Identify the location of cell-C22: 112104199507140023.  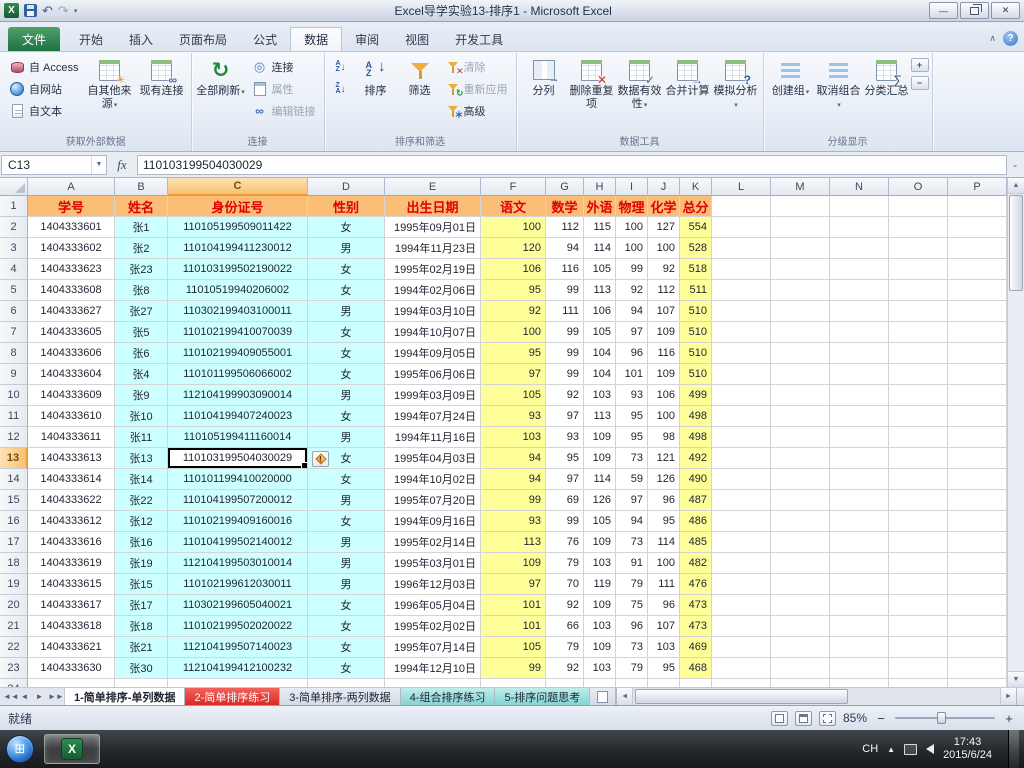
(238, 647).